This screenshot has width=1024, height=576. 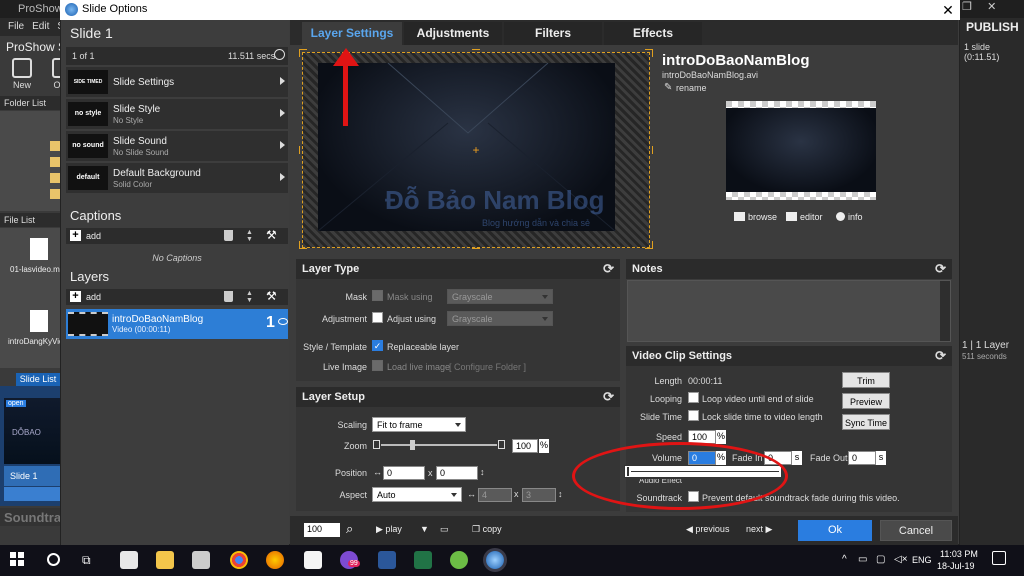 What do you see at coordinates (444, 529) in the screenshot?
I see `safe-zone-icon: ▭` at bounding box center [444, 529].